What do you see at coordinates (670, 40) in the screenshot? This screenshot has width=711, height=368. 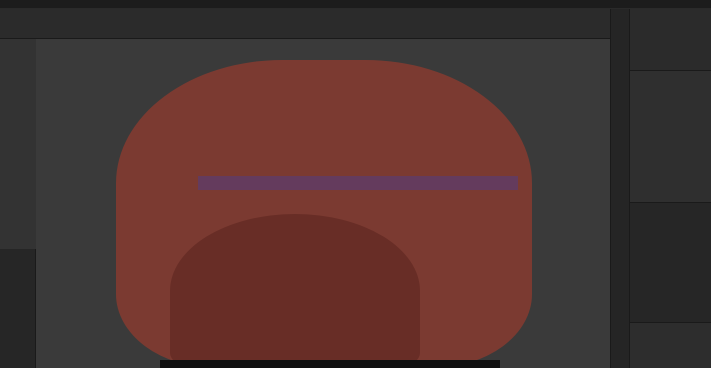 I see `brush-tool-header` at bounding box center [670, 40].